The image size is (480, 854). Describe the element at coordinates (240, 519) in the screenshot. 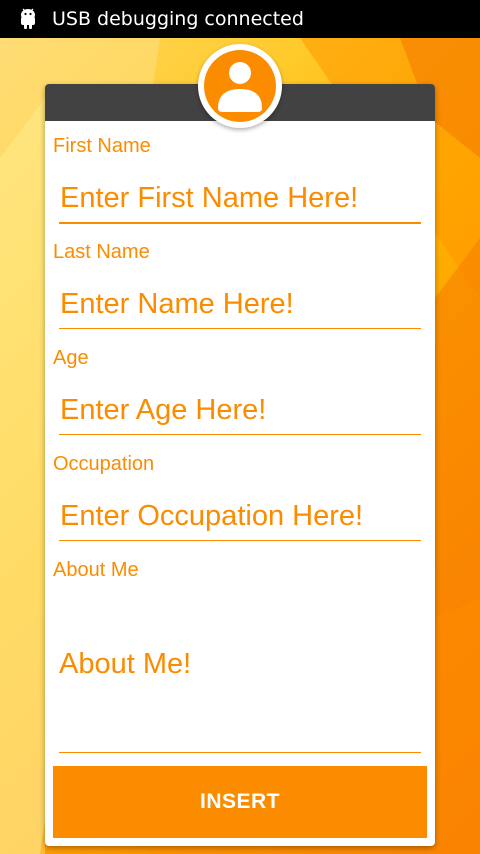

I see `occupation-input` at that location.